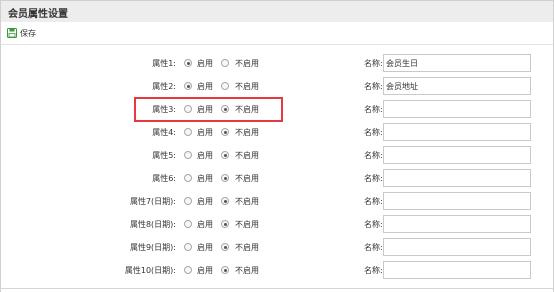 This screenshot has width=554, height=292. I want to click on attribute-label: 属性5:, so click(164, 155).